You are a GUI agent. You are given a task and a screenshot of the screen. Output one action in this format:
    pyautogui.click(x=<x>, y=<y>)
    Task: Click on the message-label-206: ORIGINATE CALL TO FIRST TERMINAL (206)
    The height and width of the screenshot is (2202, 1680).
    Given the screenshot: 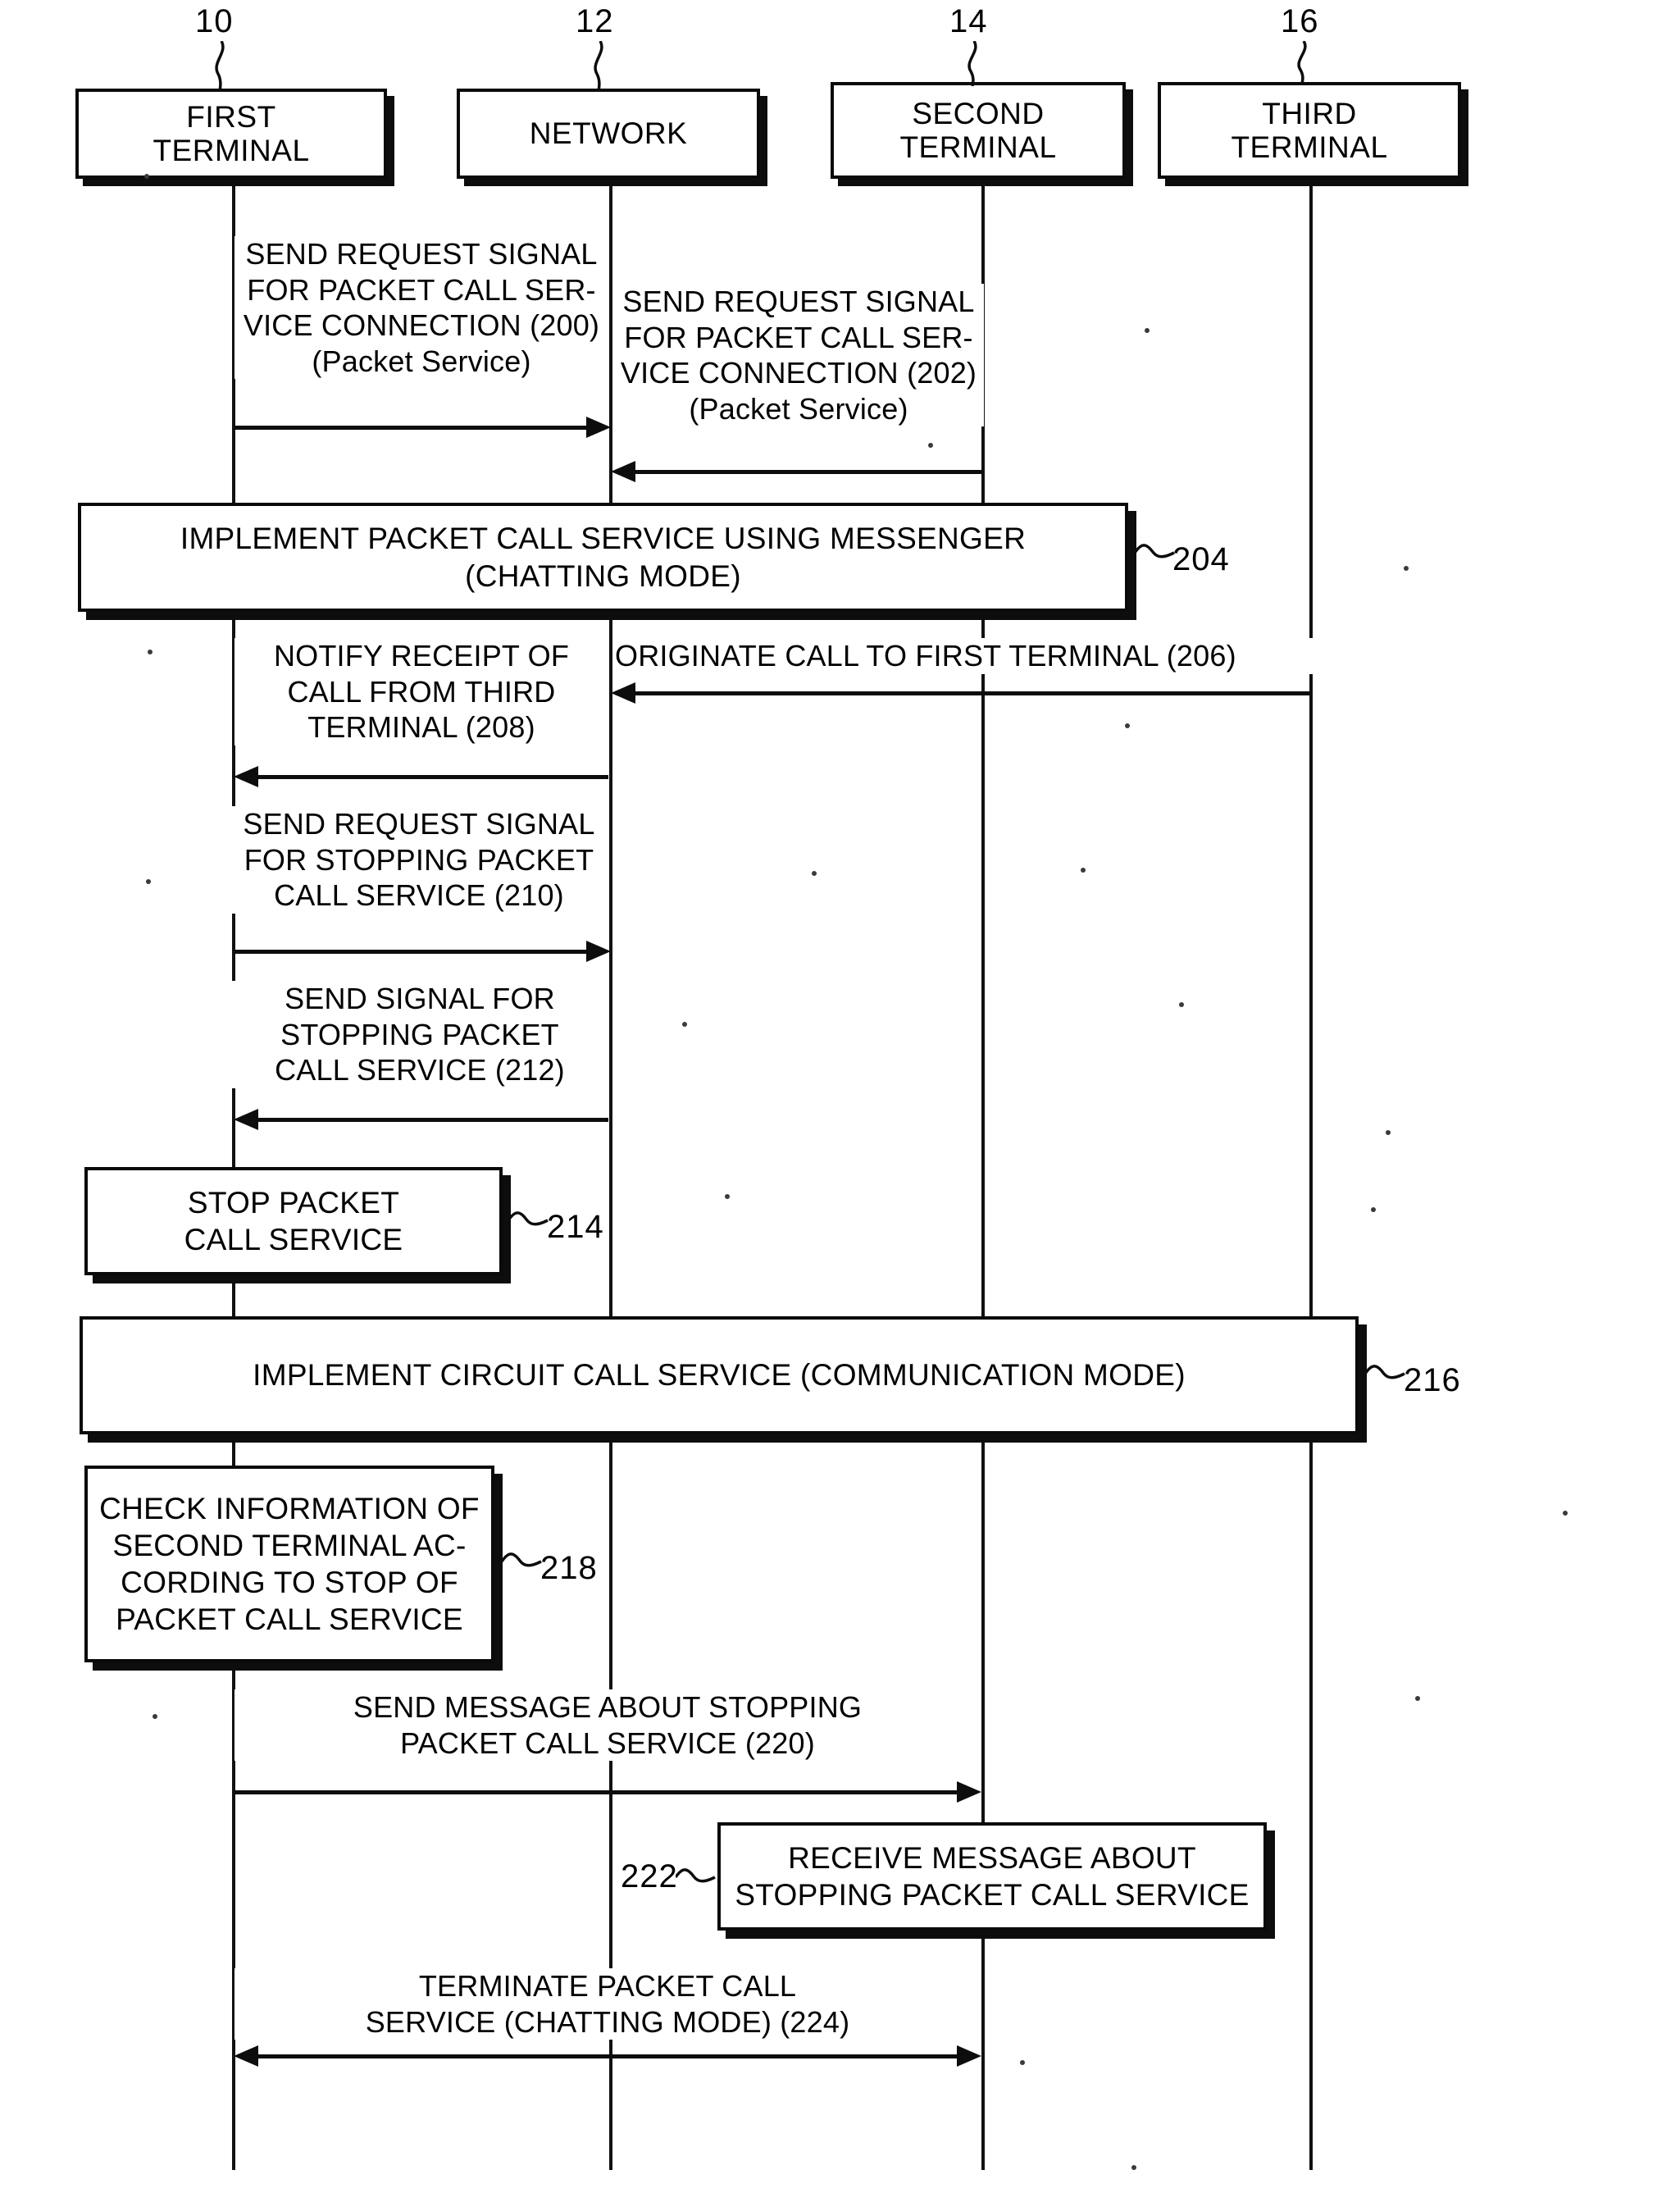 What is the action you would take?
    pyautogui.click(x=972, y=656)
    